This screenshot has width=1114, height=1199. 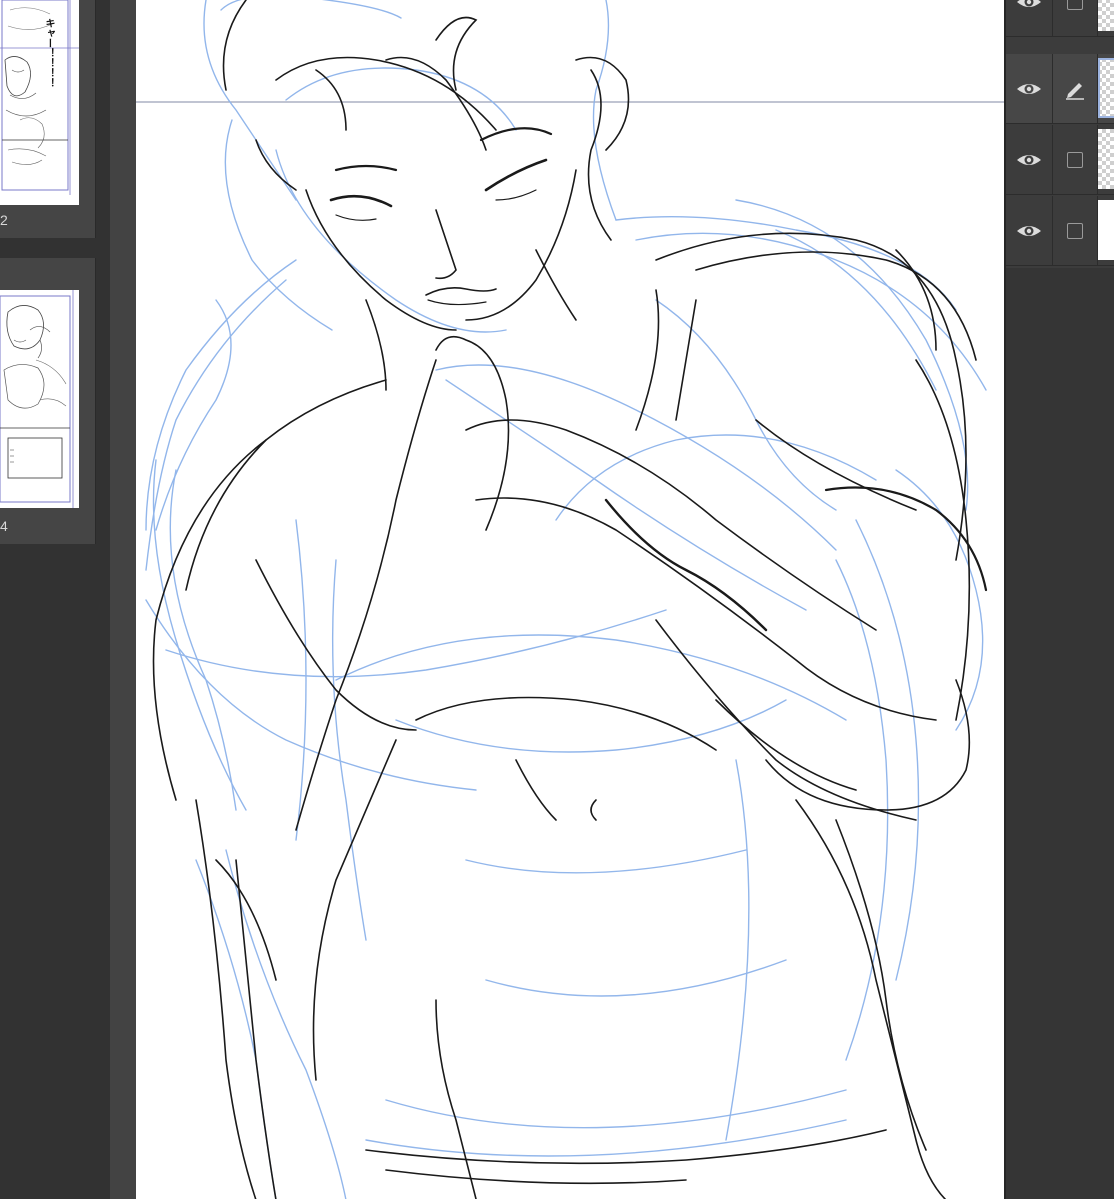 I want to click on page-thumbnail-2: キャー！！！！ 2, so click(x=48, y=119).